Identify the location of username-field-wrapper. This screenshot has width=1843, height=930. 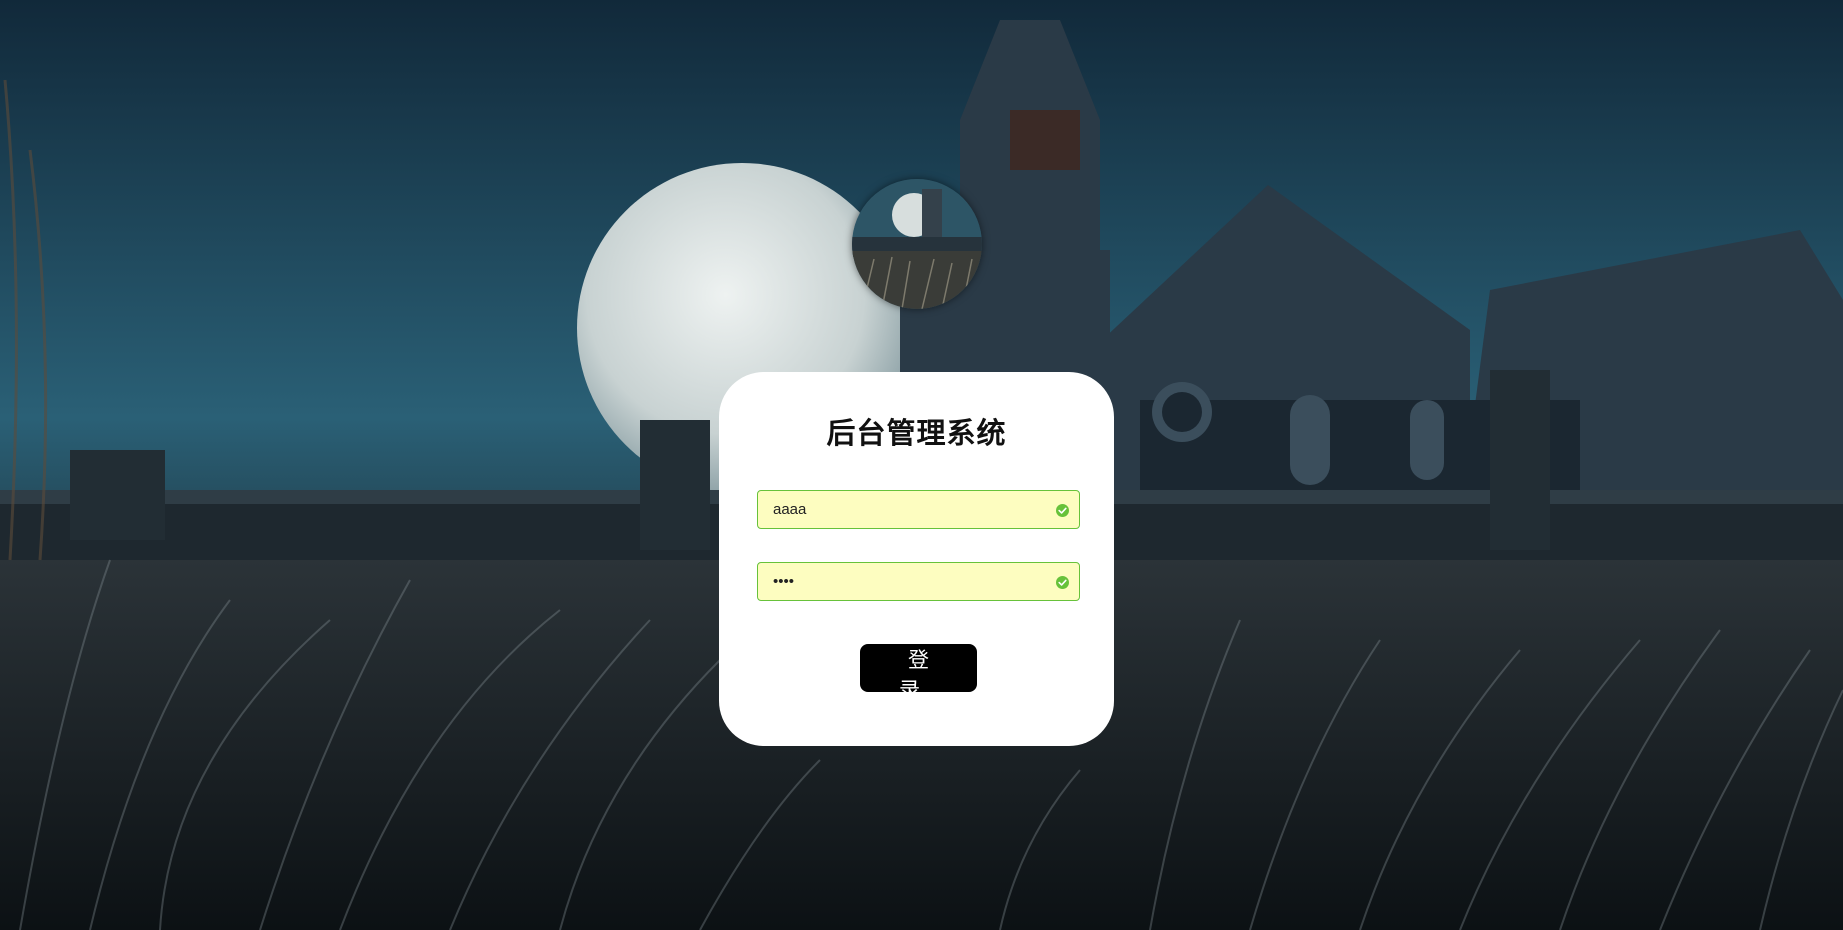
(918, 509).